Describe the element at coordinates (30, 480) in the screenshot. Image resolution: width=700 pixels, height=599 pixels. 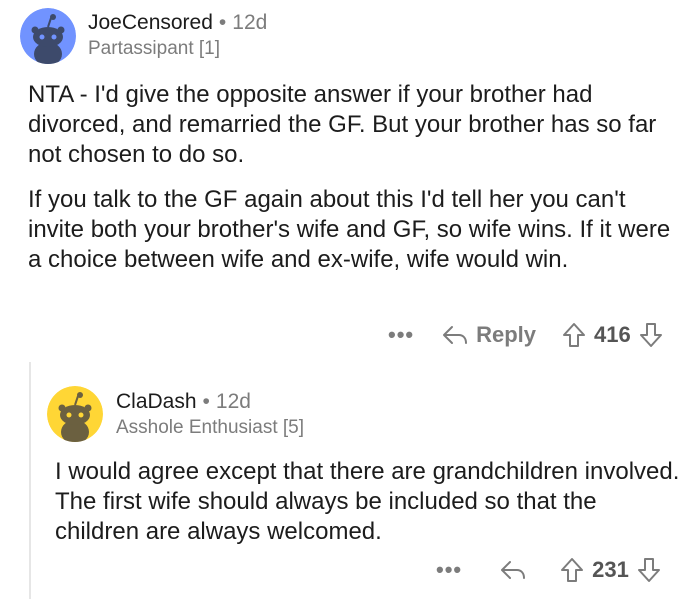
I see `thread-line` at that location.